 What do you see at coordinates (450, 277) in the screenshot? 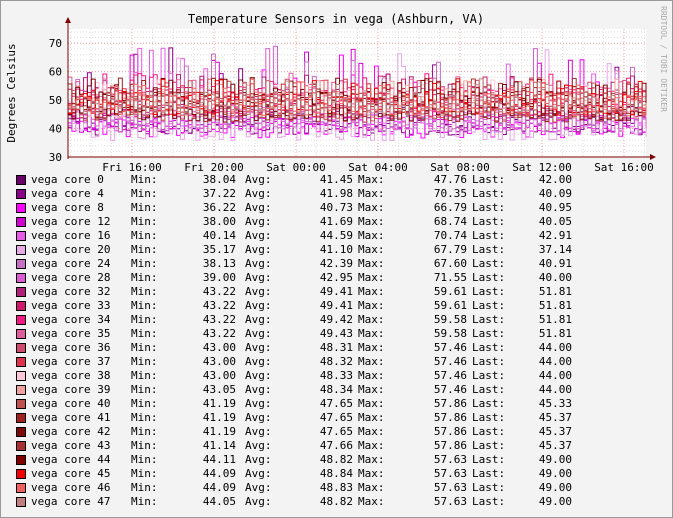
I see `max-value: 71.55` at bounding box center [450, 277].